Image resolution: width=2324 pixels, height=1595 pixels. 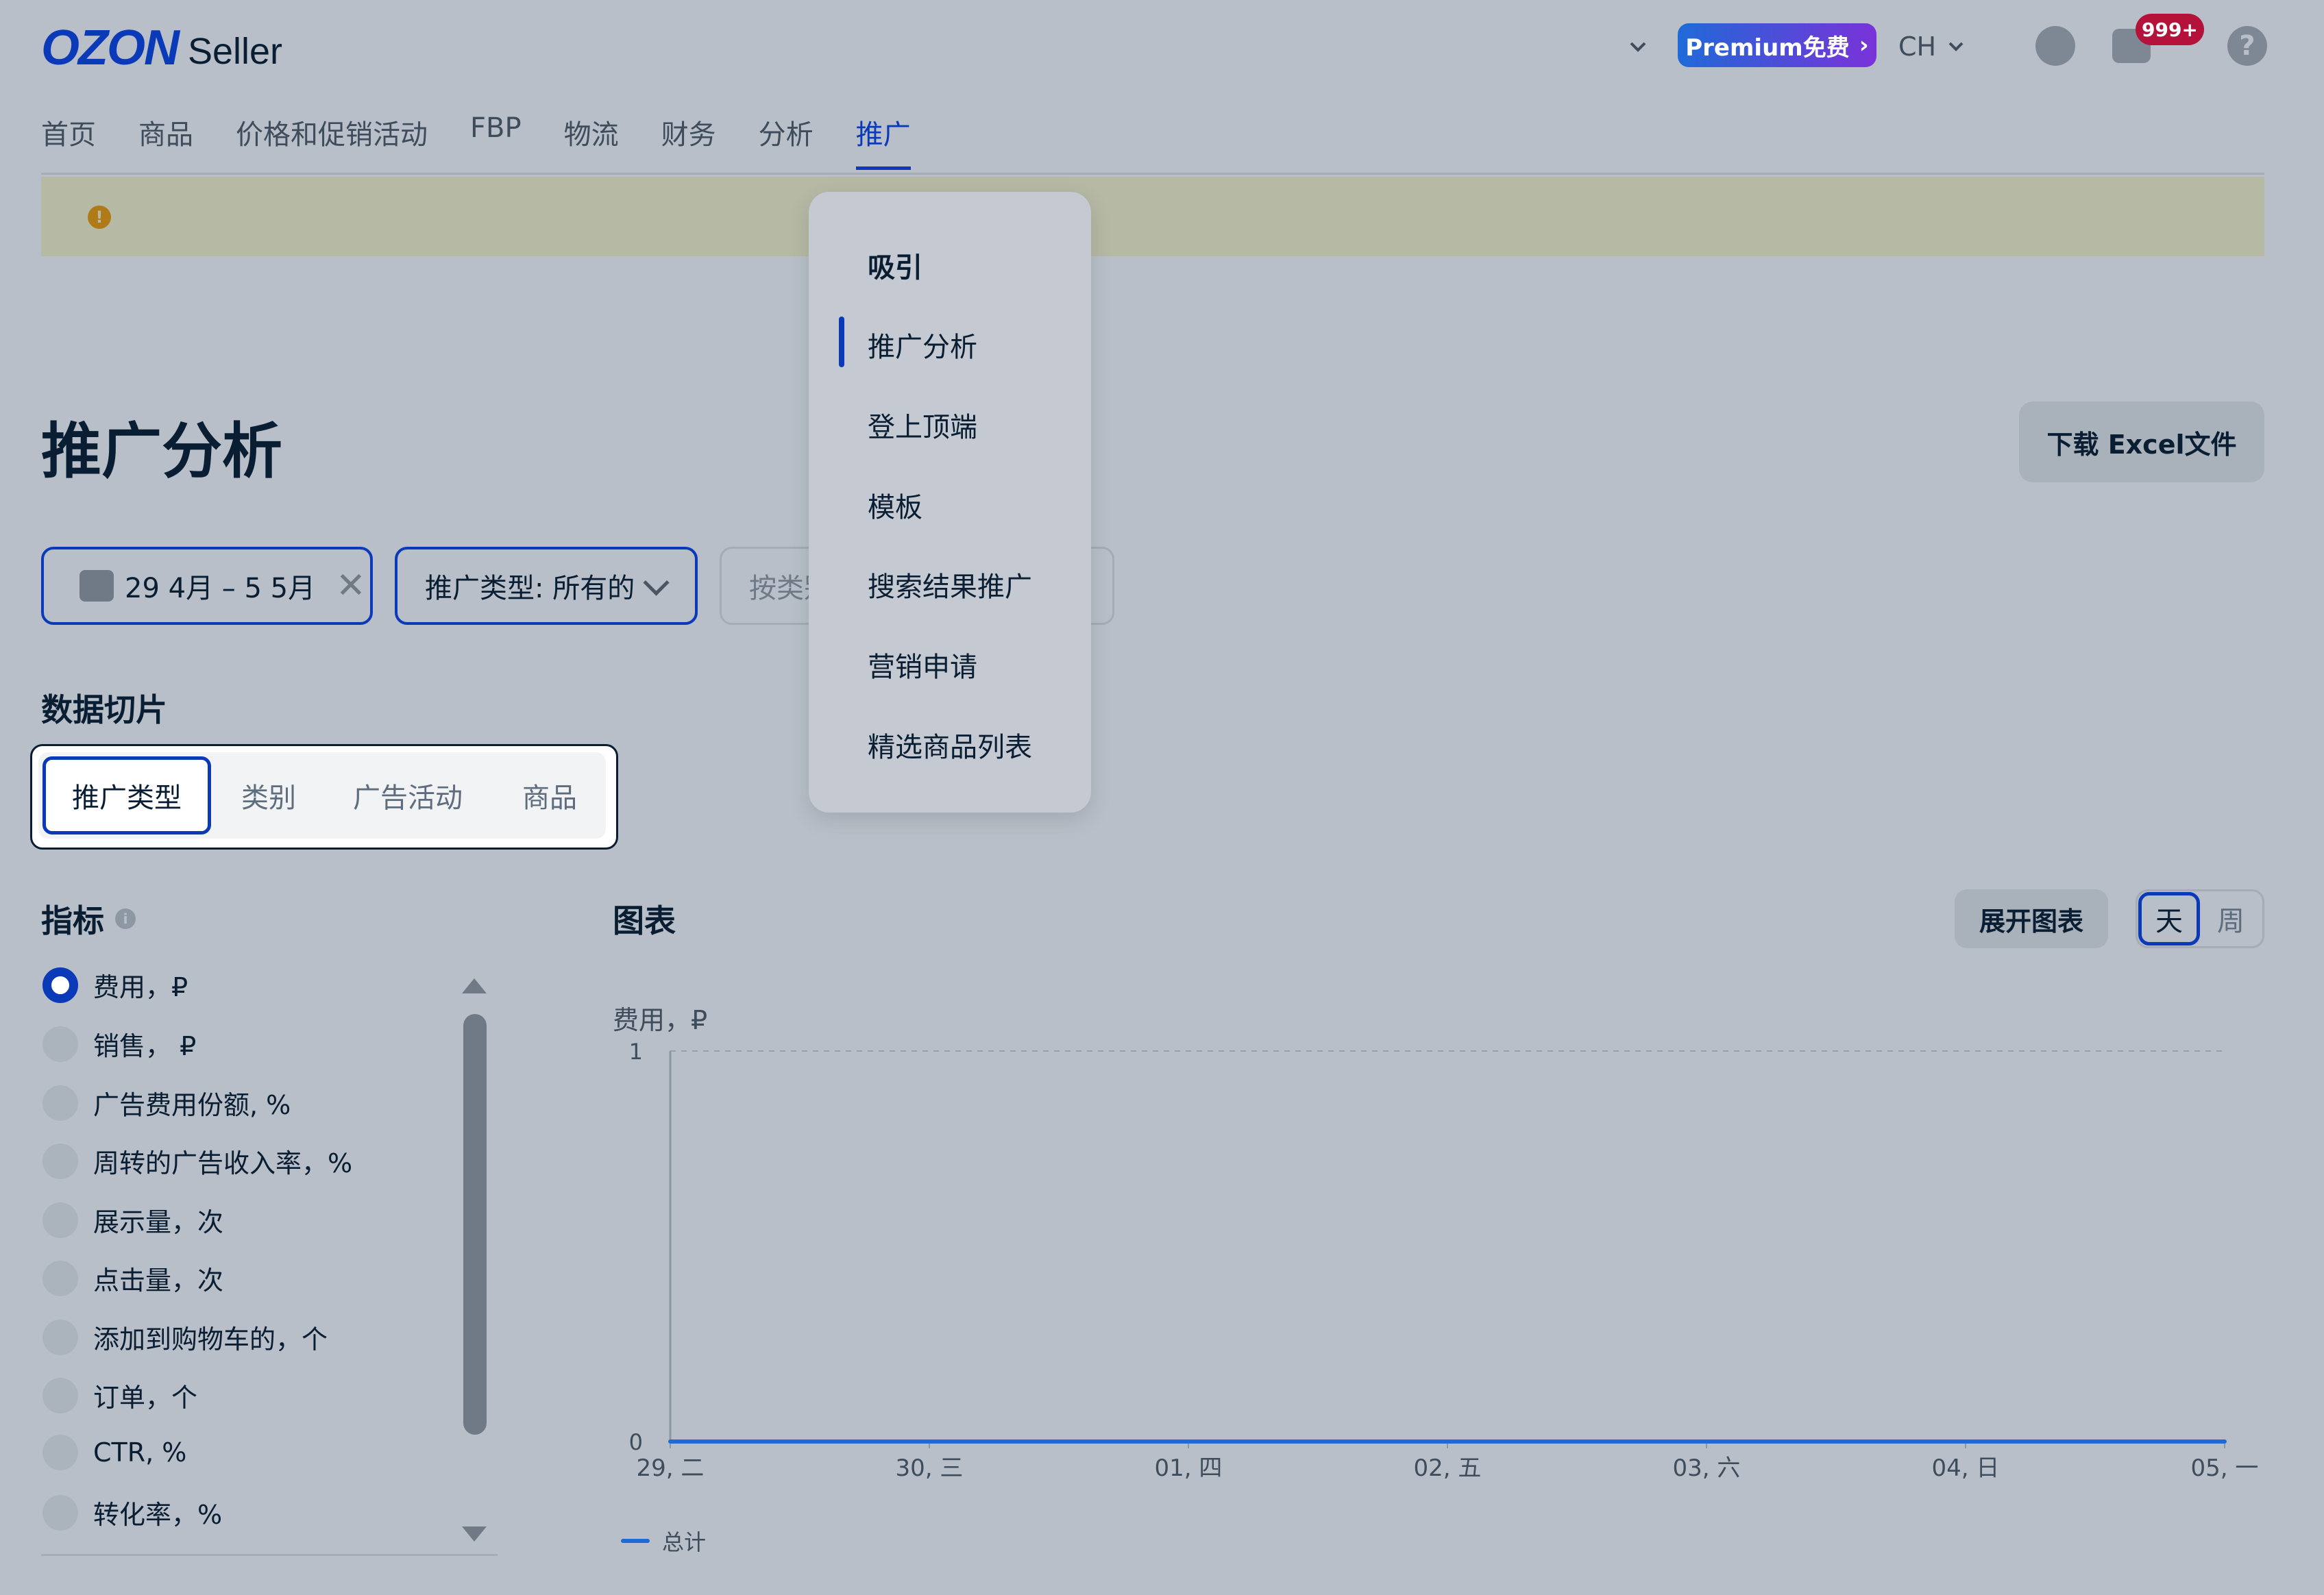 What do you see at coordinates (636, 1442) in the screenshot?
I see `chart-y-tick-label: 0` at bounding box center [636, 1442].